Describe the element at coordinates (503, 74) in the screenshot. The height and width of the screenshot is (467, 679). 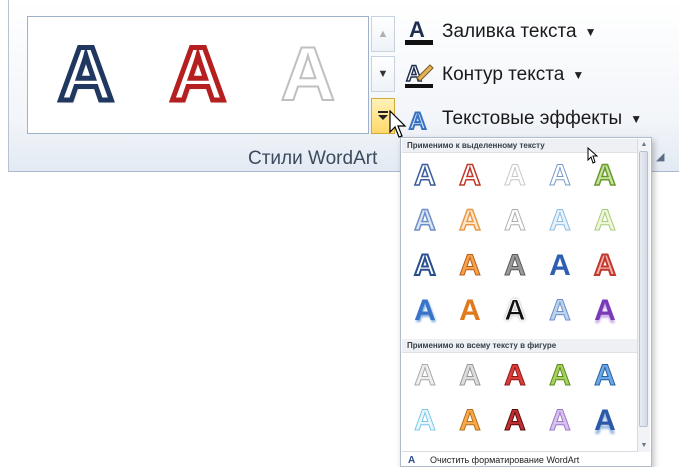
I see `text-outline-label: Контур текста` at that location.